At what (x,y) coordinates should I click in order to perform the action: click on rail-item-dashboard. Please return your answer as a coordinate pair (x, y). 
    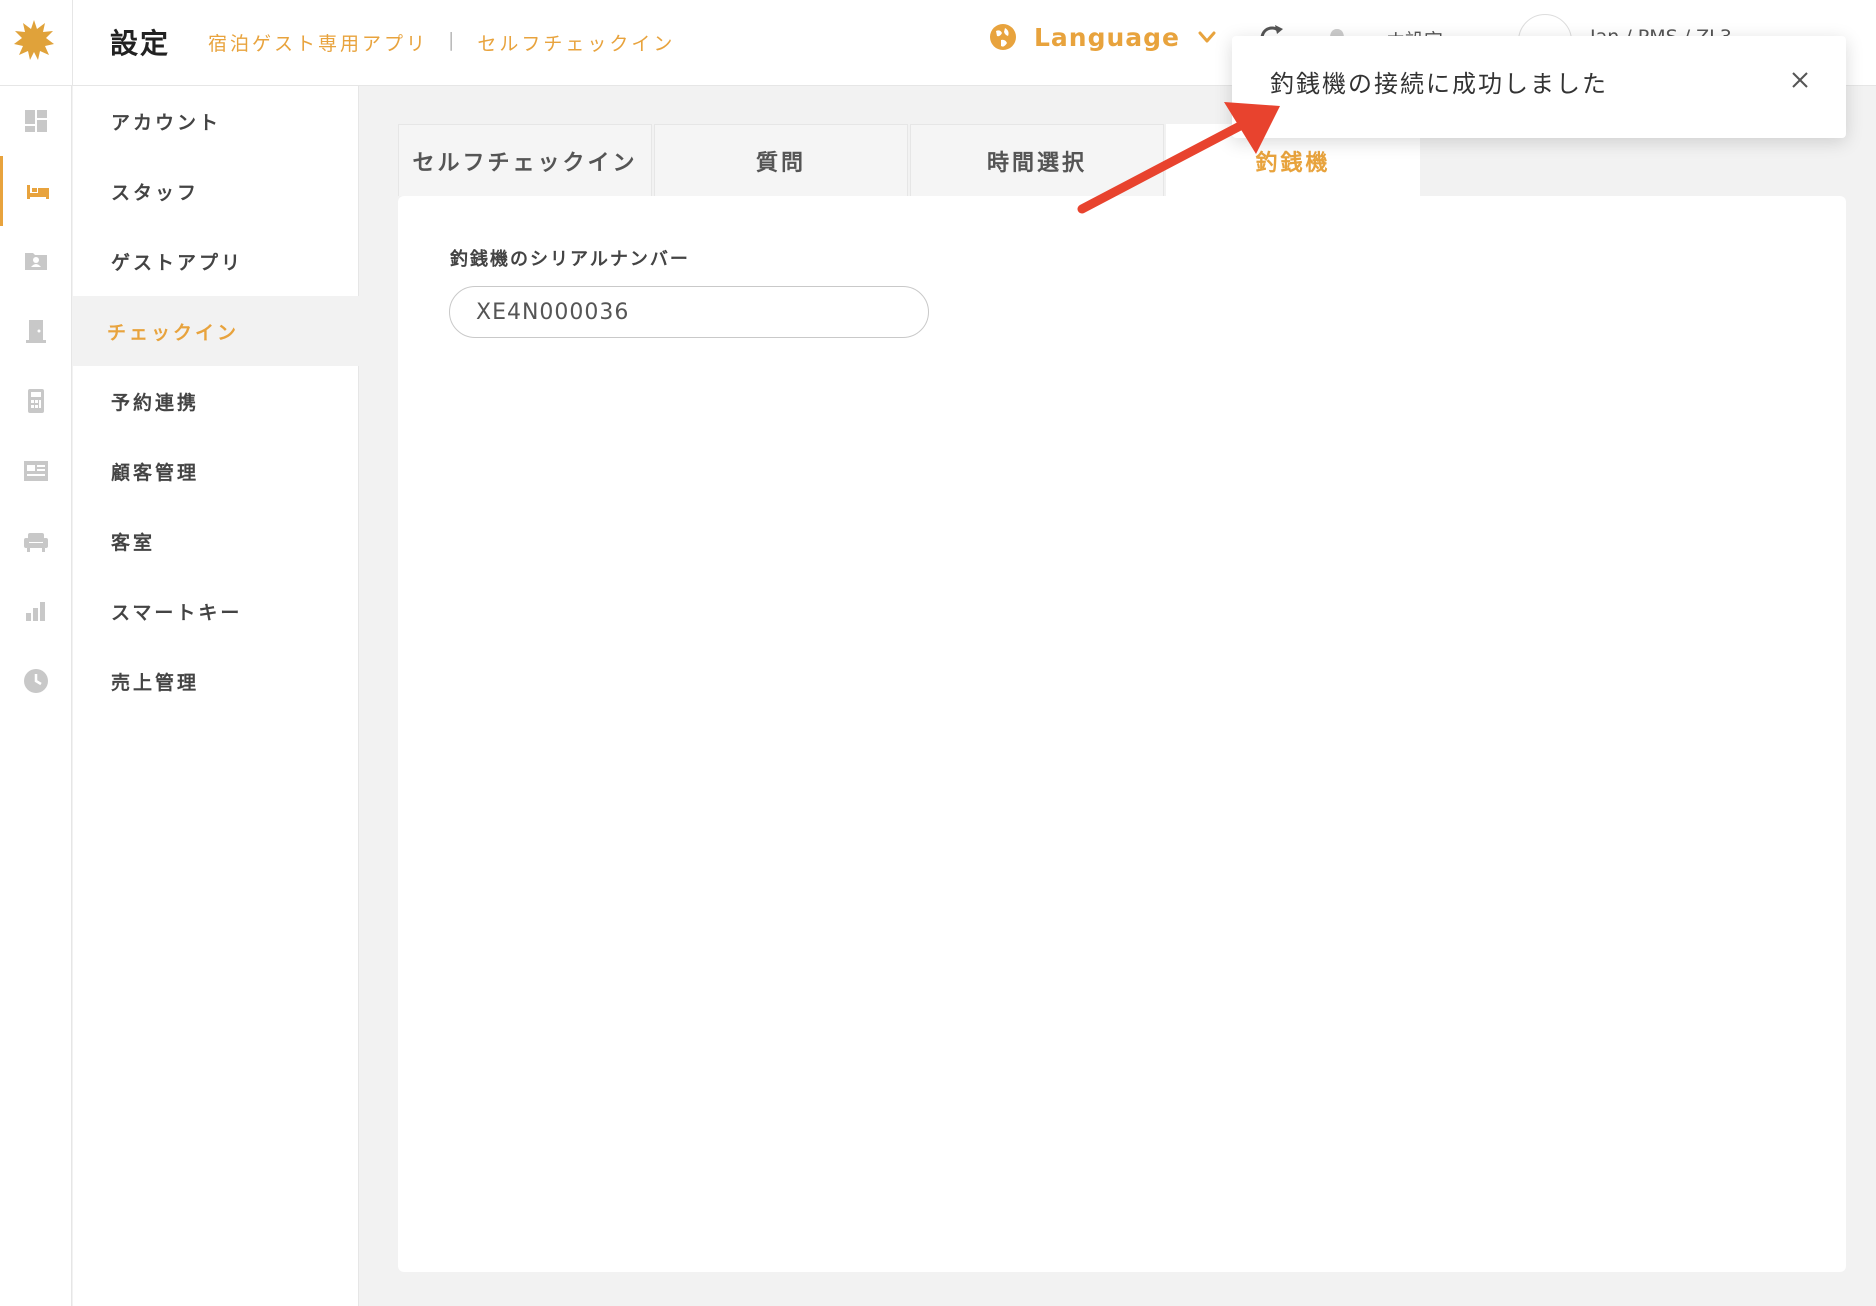
    Looking at the image, I should click on (36, 121).